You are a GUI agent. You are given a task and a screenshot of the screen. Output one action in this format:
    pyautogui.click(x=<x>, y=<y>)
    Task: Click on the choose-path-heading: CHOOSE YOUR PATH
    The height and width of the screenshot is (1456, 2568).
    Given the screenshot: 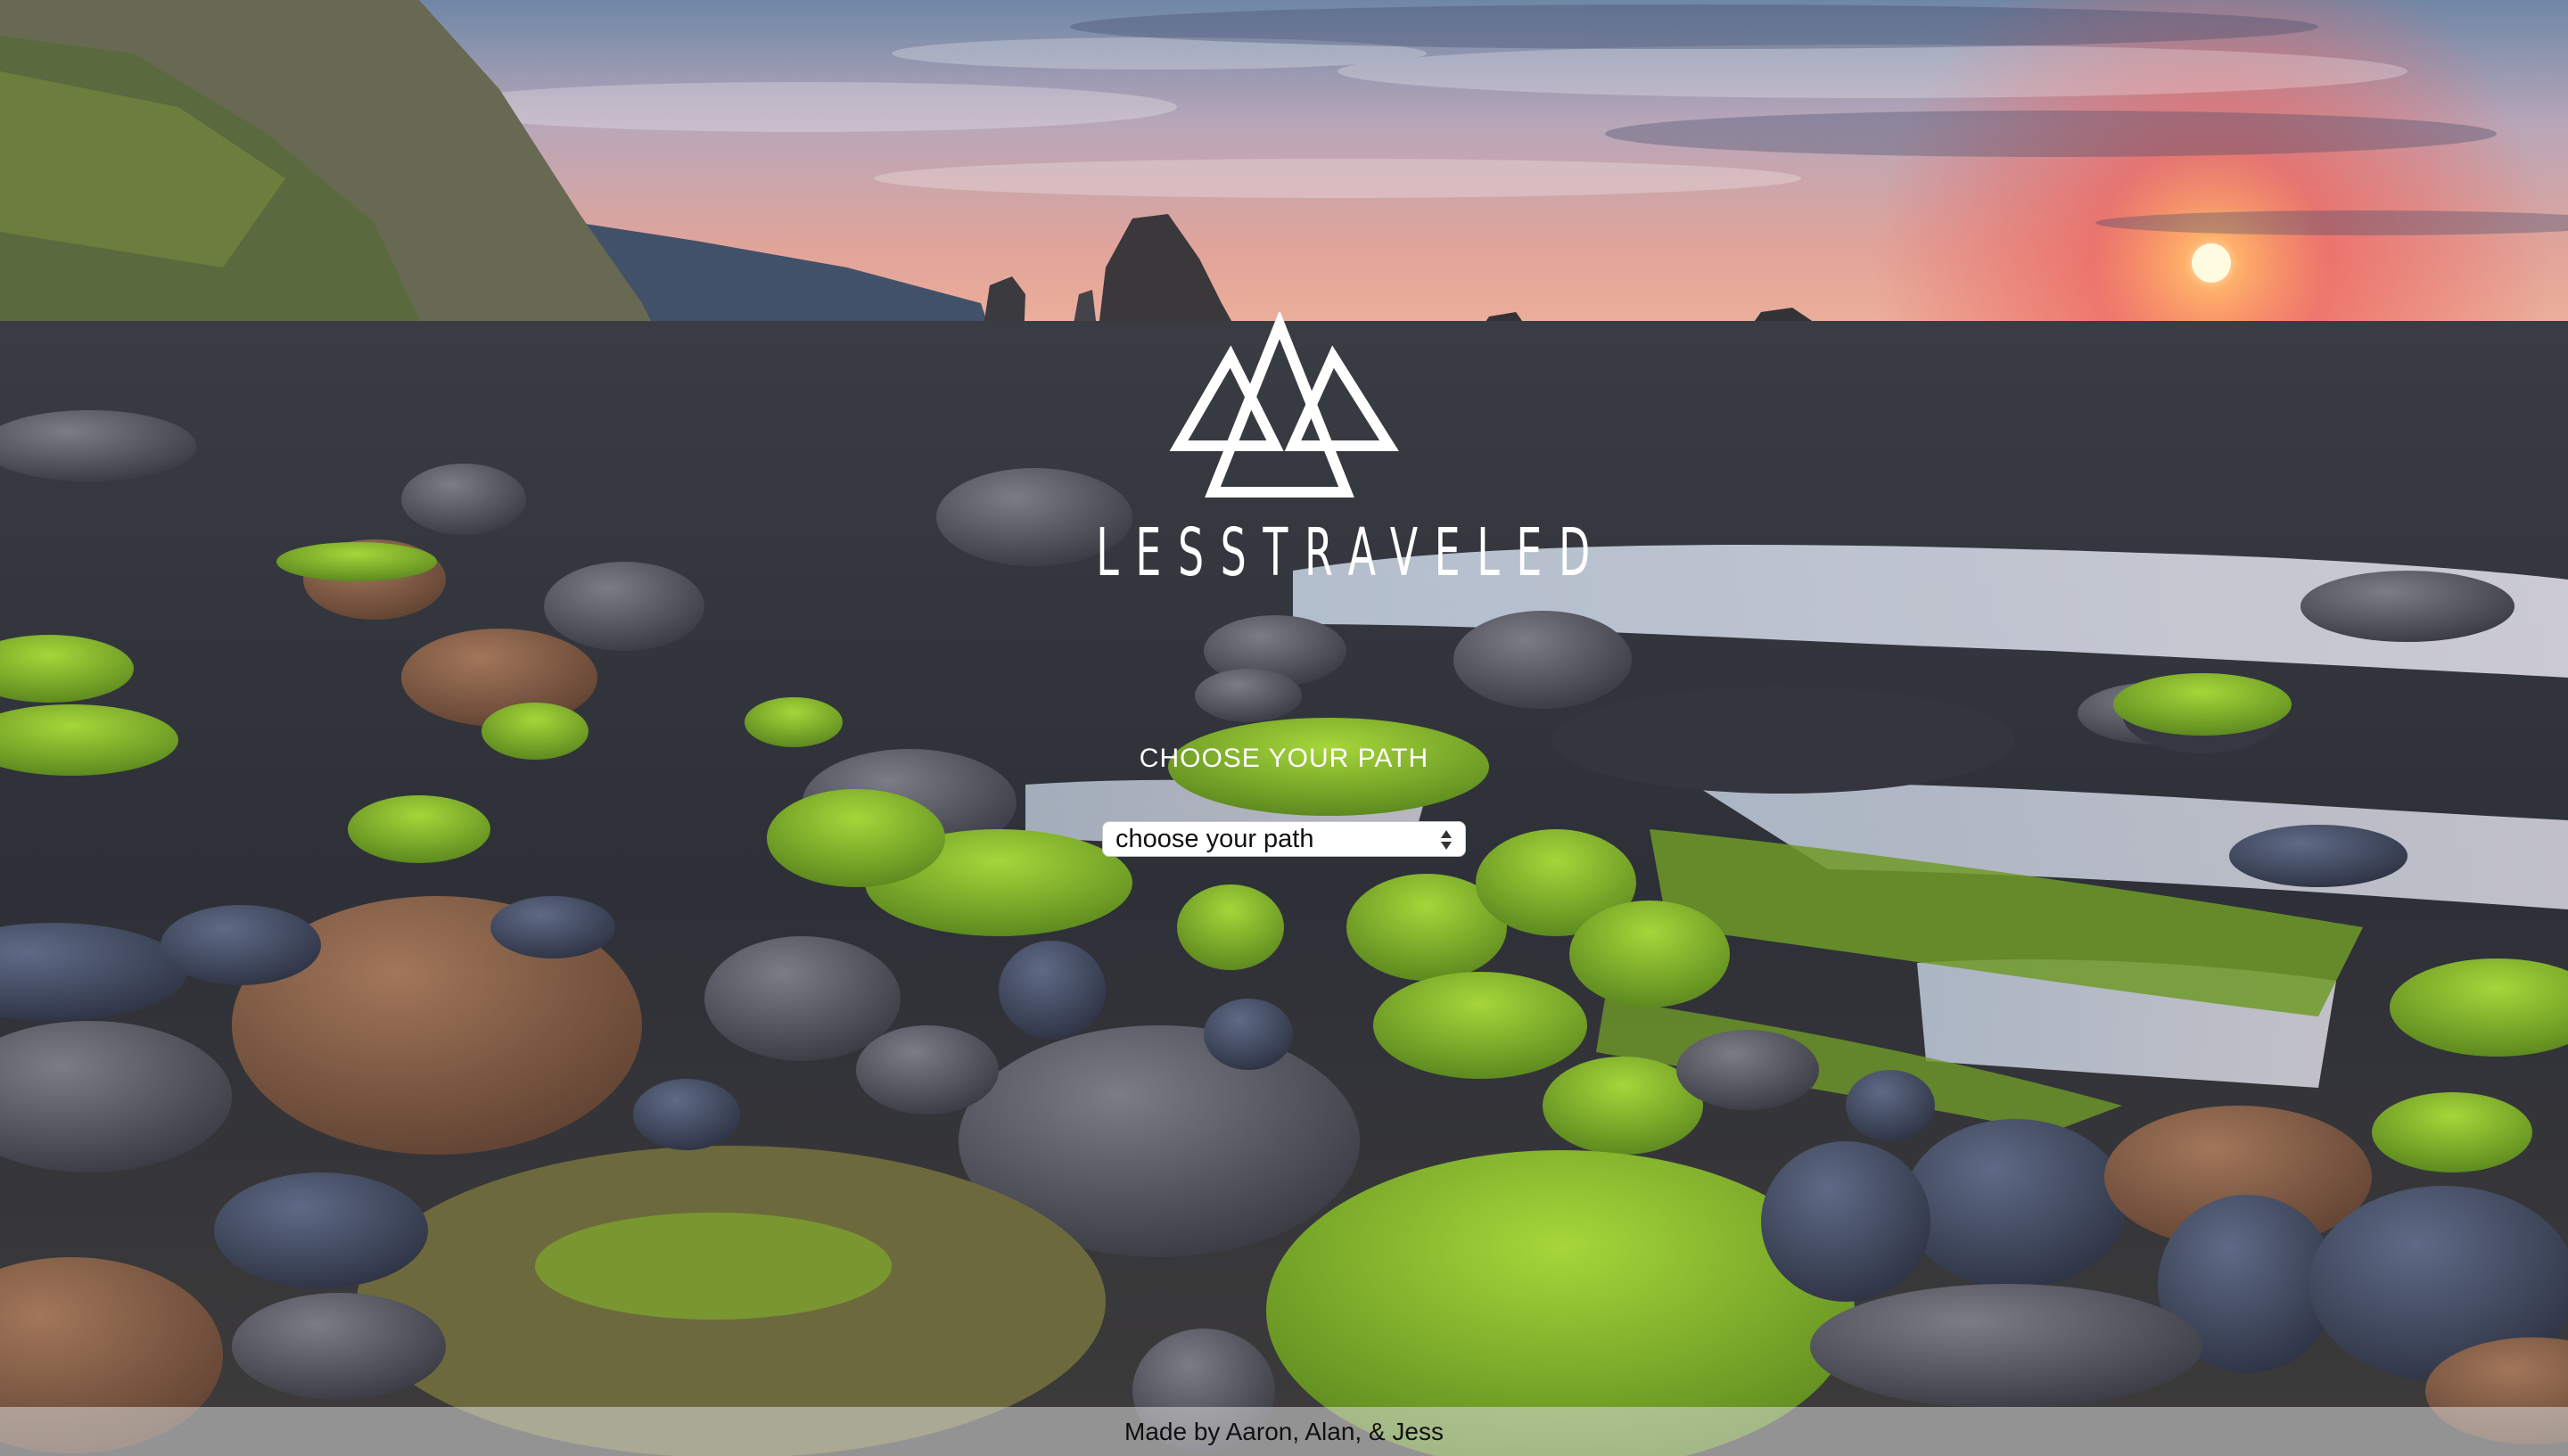 What is the action you would take?
    pyautogui.click(x=1284, y=759)
    